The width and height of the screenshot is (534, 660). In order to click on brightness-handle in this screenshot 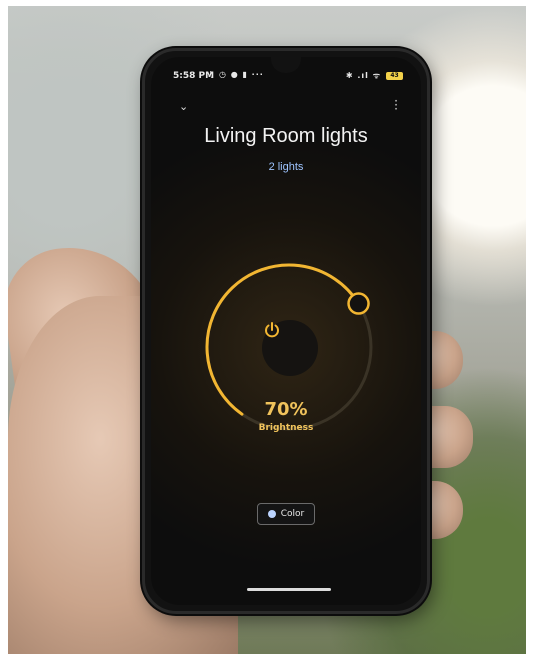, I will do `click(358, 303)`.